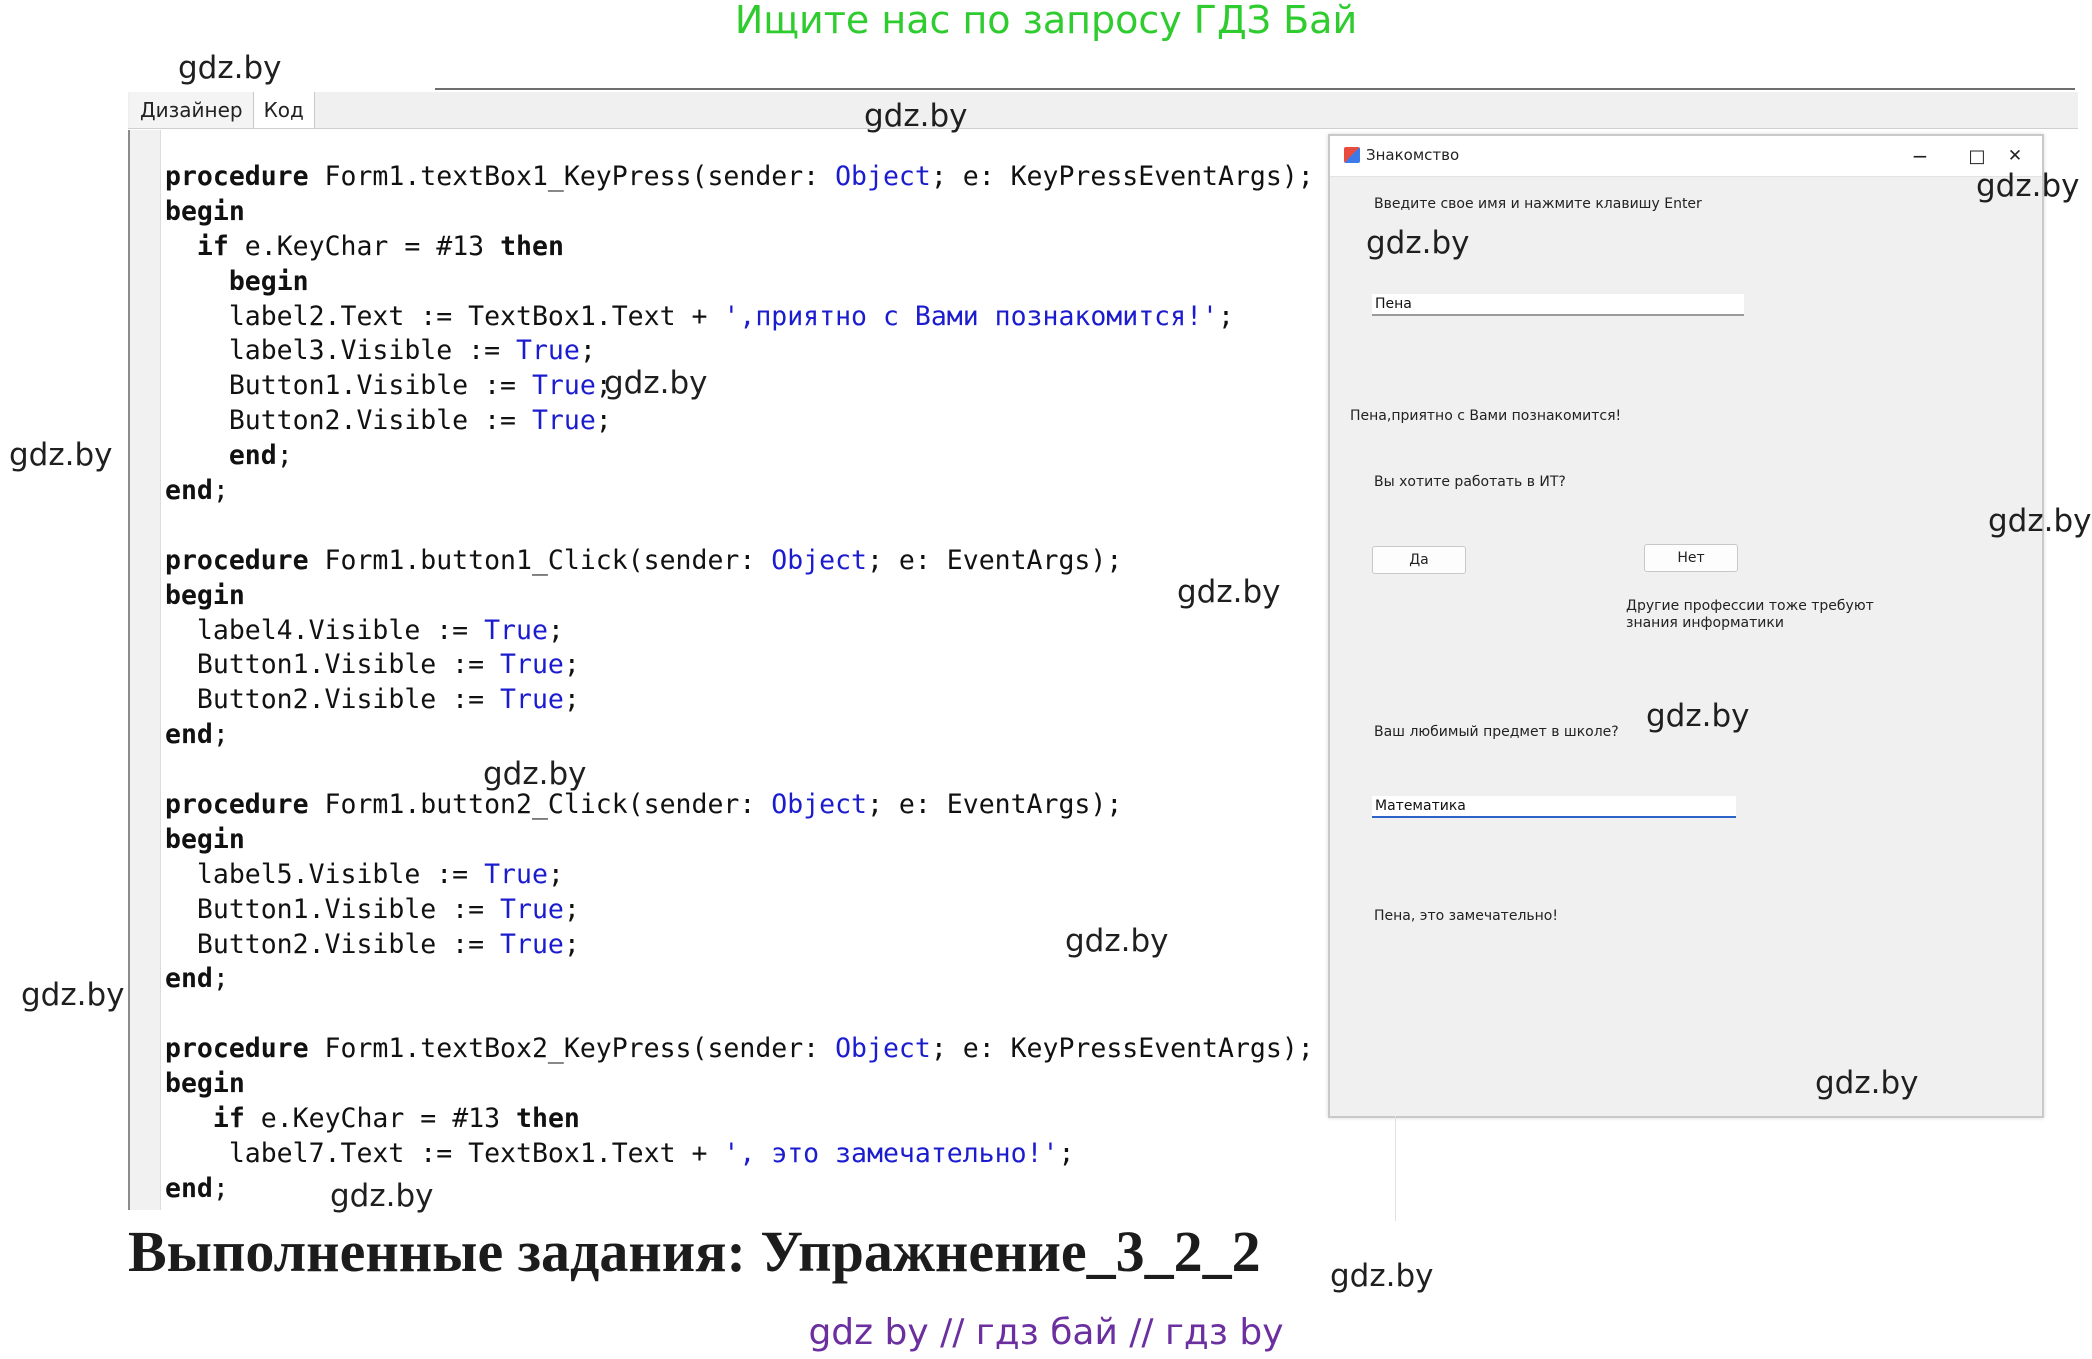 This screenshot has height=1359, width=2092. I want to click on code-literal: ', это замечательно!', so click(891, 1153).